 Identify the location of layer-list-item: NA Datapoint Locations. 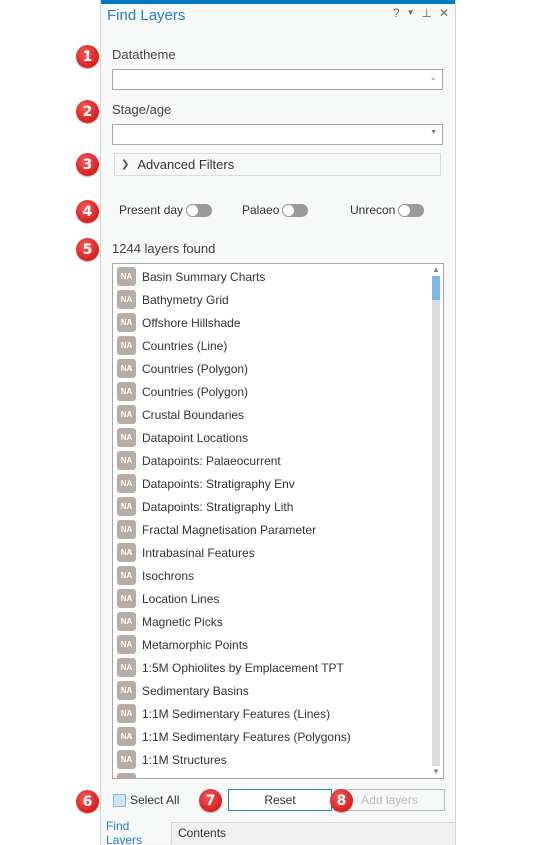
(278, 437).